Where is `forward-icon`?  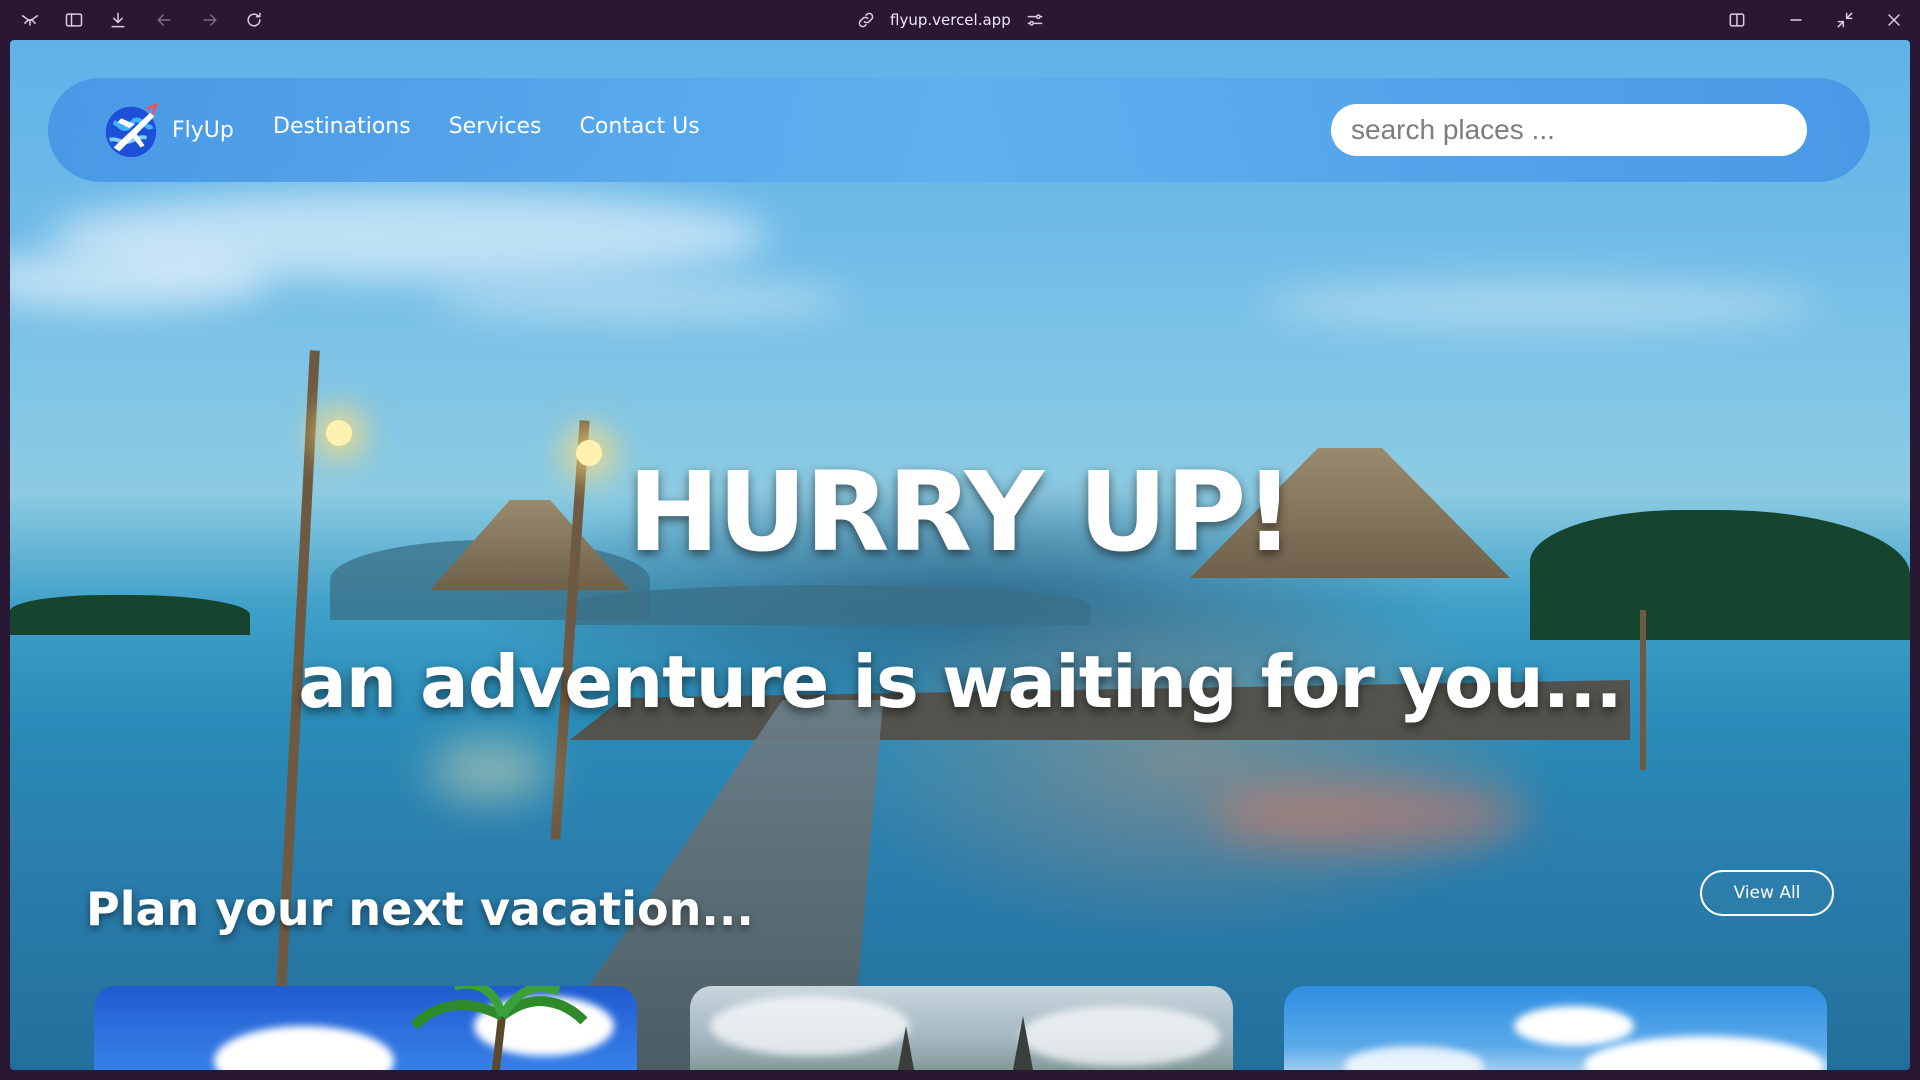 forward-icon is located at coordinates (210, 20).